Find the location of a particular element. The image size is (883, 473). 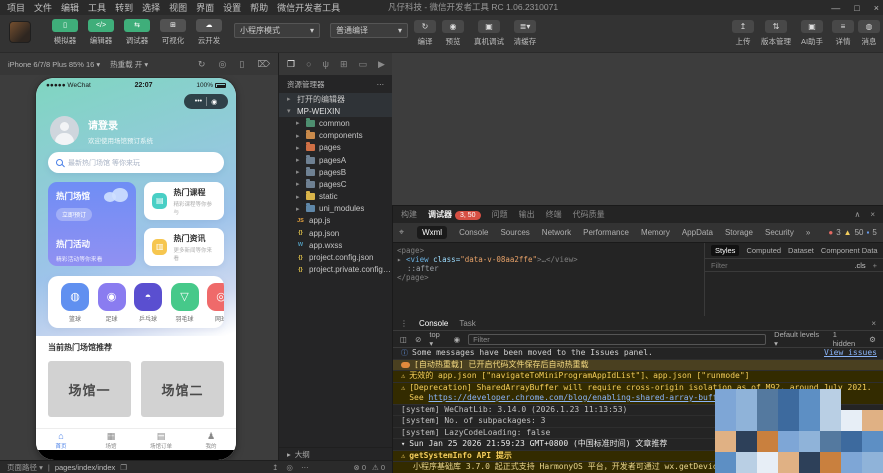

expander-icon: ▾ is located at coordinates (403, 444).